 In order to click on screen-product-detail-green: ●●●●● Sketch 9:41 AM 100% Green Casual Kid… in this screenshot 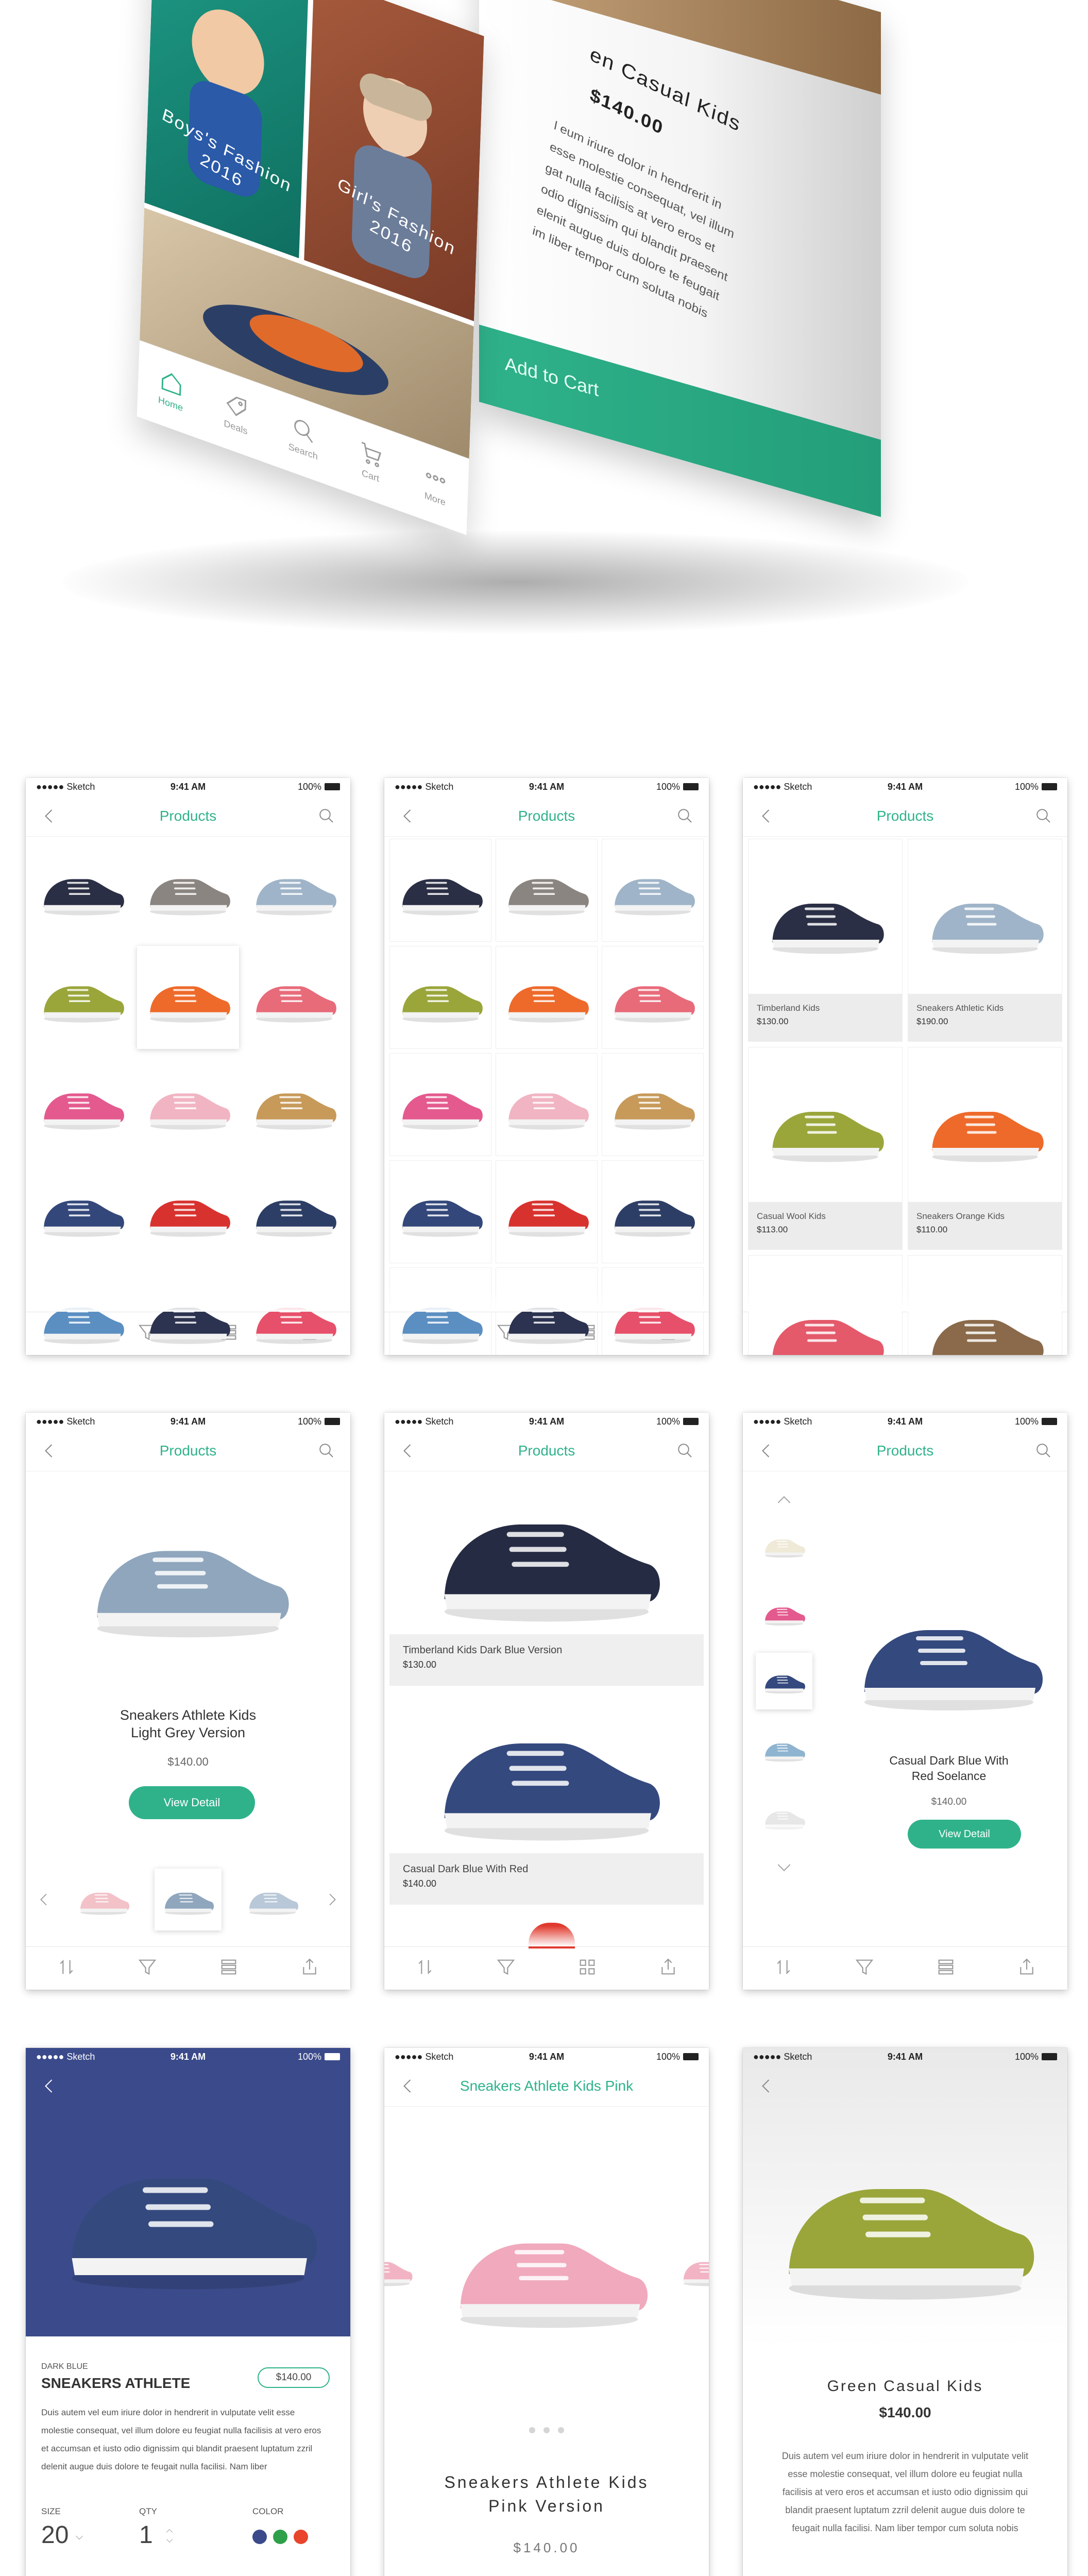, I will do `click(905, 2312)`.